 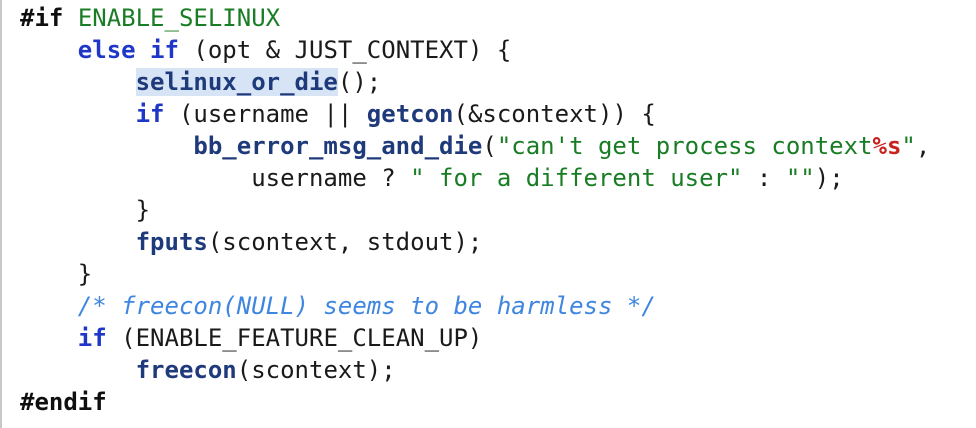 What do you see at coordinates (294, 338) in the screenshot?
I see `code-token: (ENABLE_FEATURE_CLEAN_UP)` at bounding box center [294, 338].